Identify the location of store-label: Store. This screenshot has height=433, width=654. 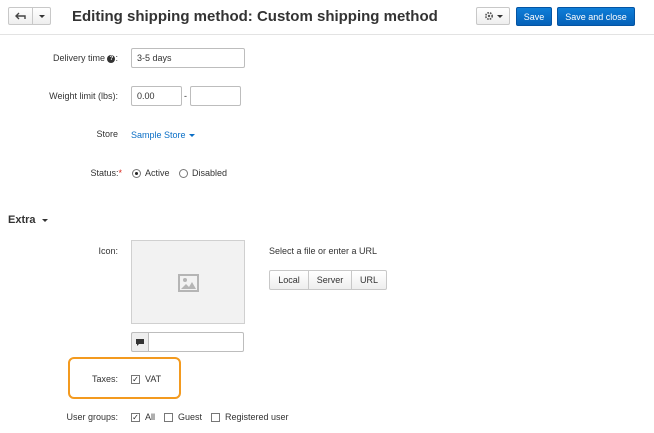
(107, 134).